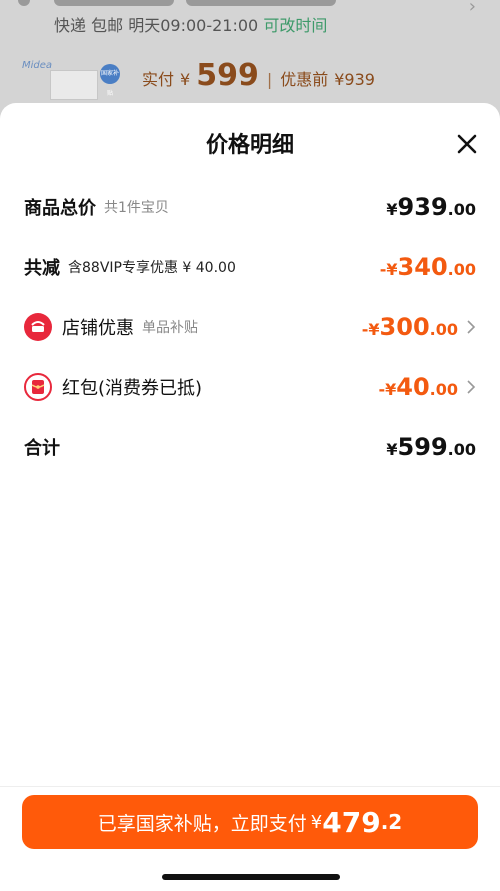 The image size is (500, 891). What do you see at coordinates (250, 327) in the screenshot?
I see `row-shop-discount: 店铺优惠 单品补贴 -¥ 300.00` at bounding box center [250, 327].